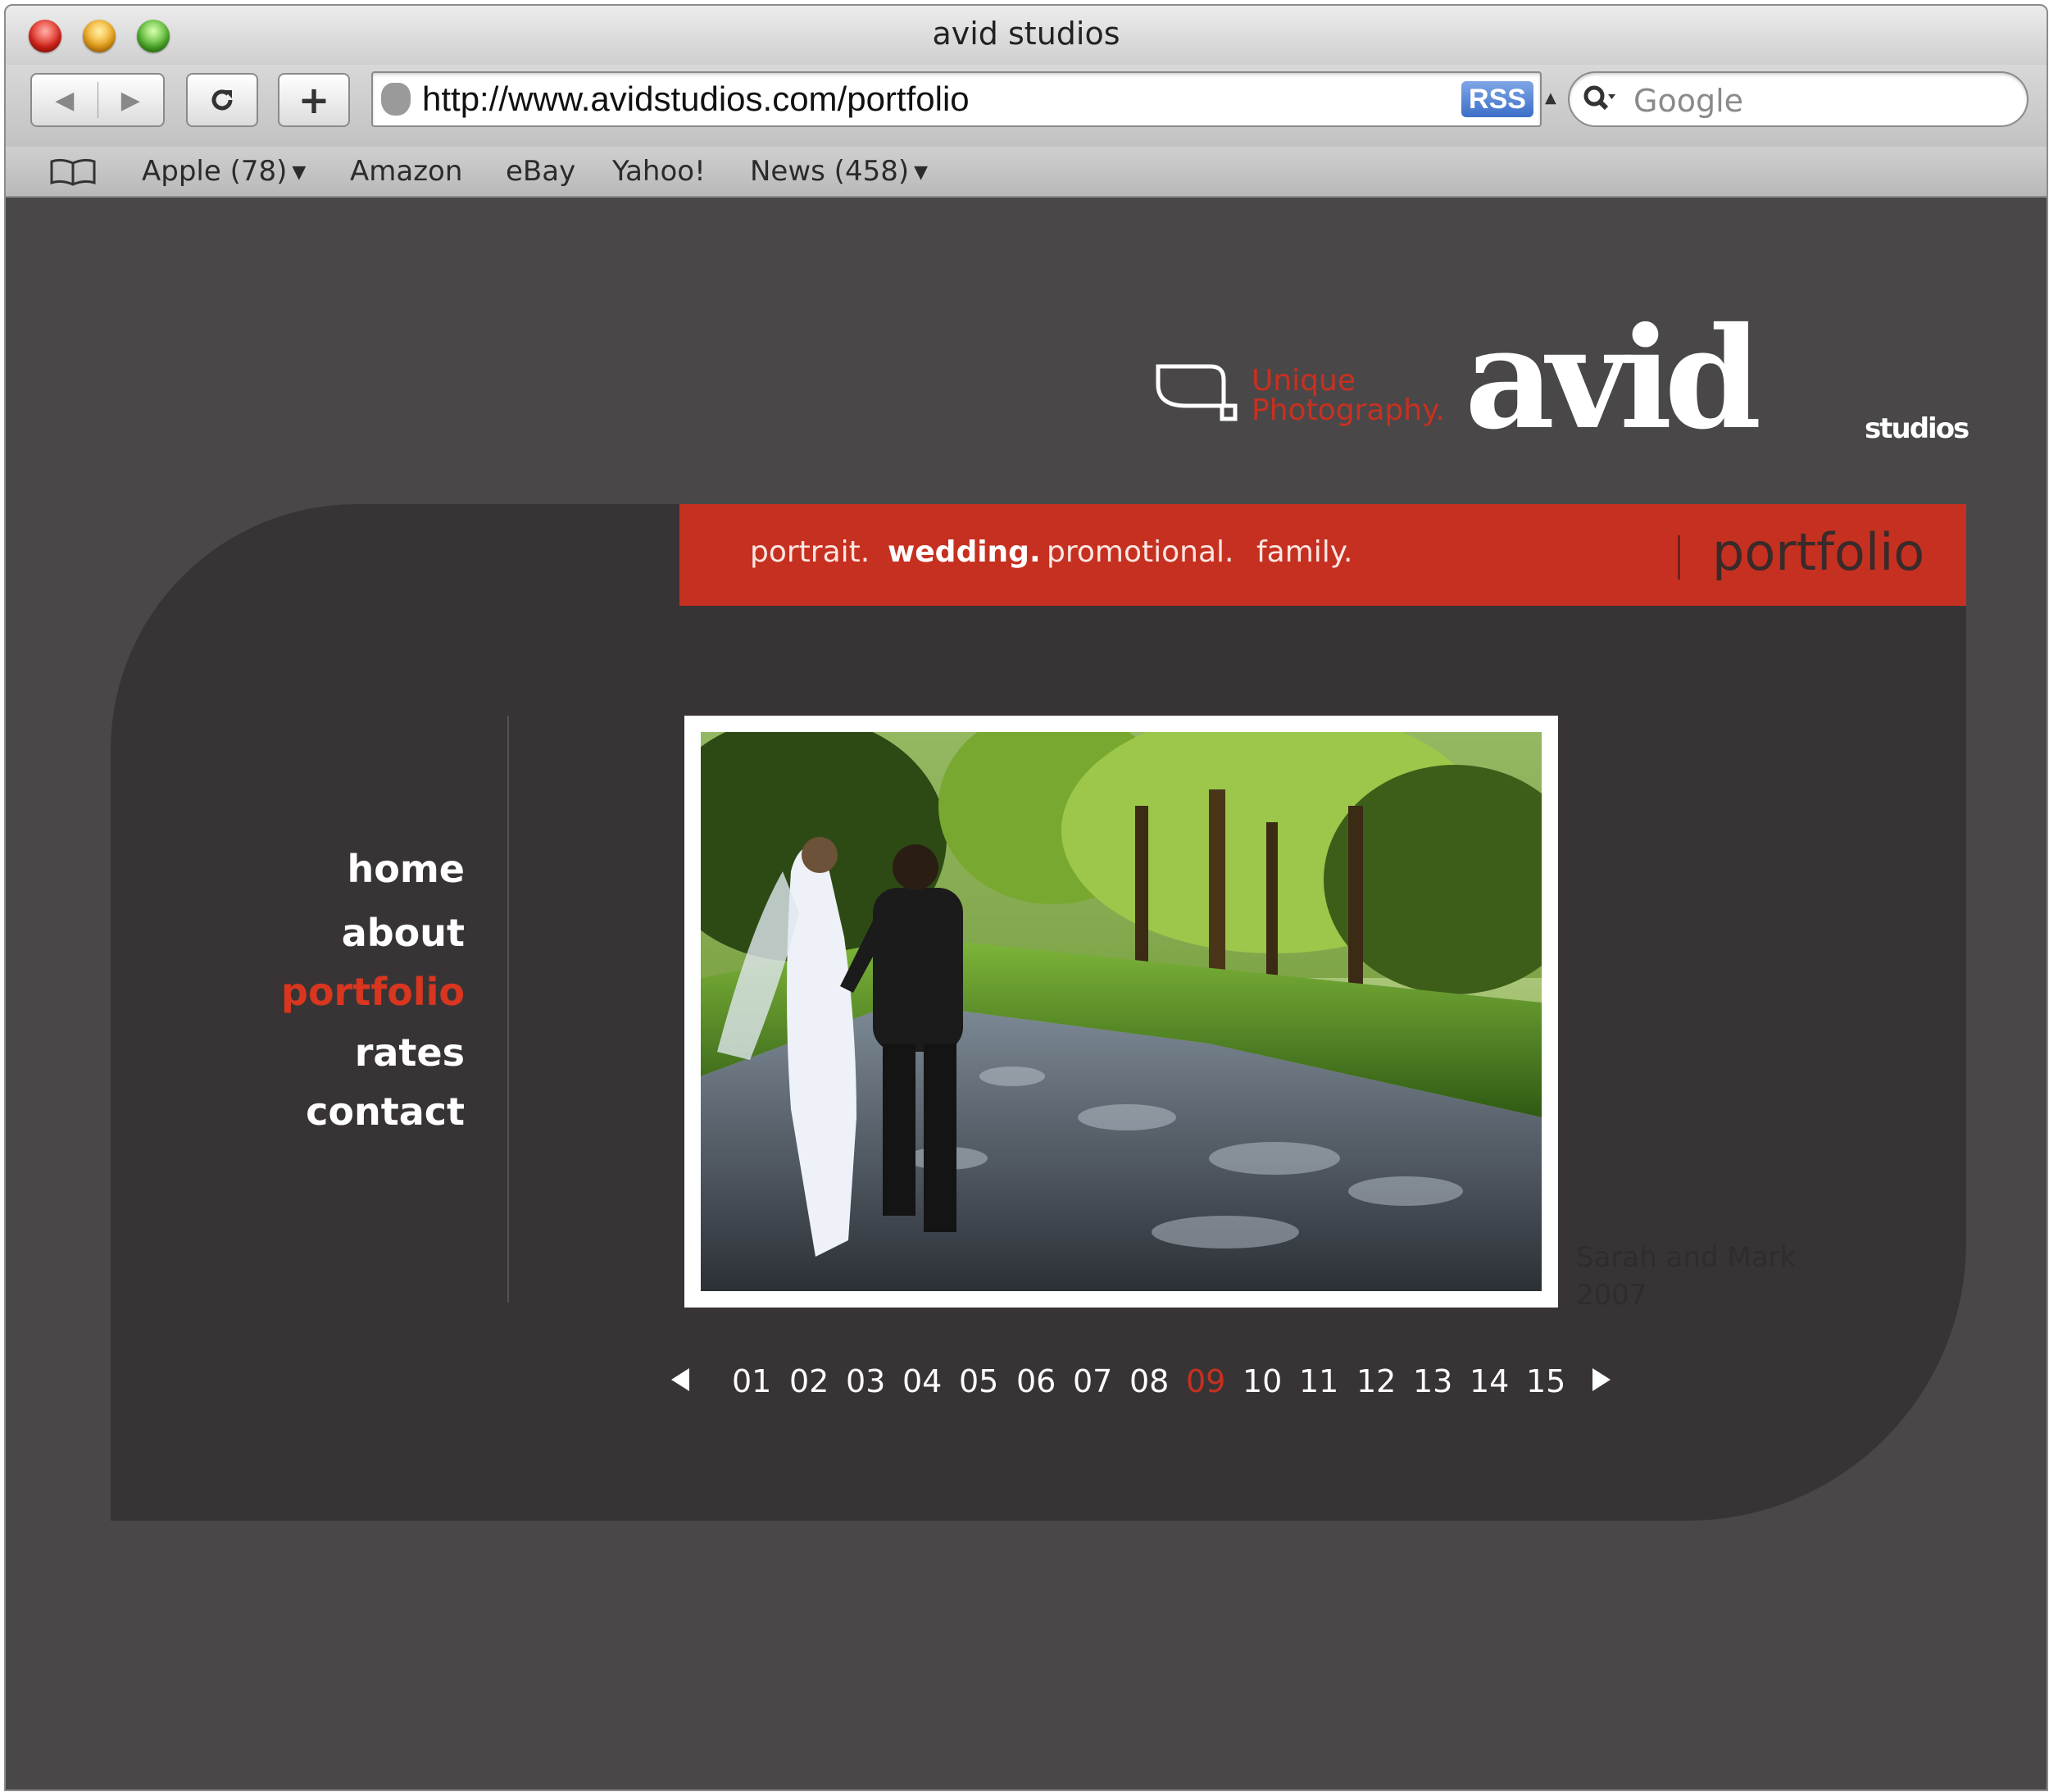 The width and height of the screenshot is (2049, 1792). I want to click on bookmark-label: Amazon, so click(406, 171).